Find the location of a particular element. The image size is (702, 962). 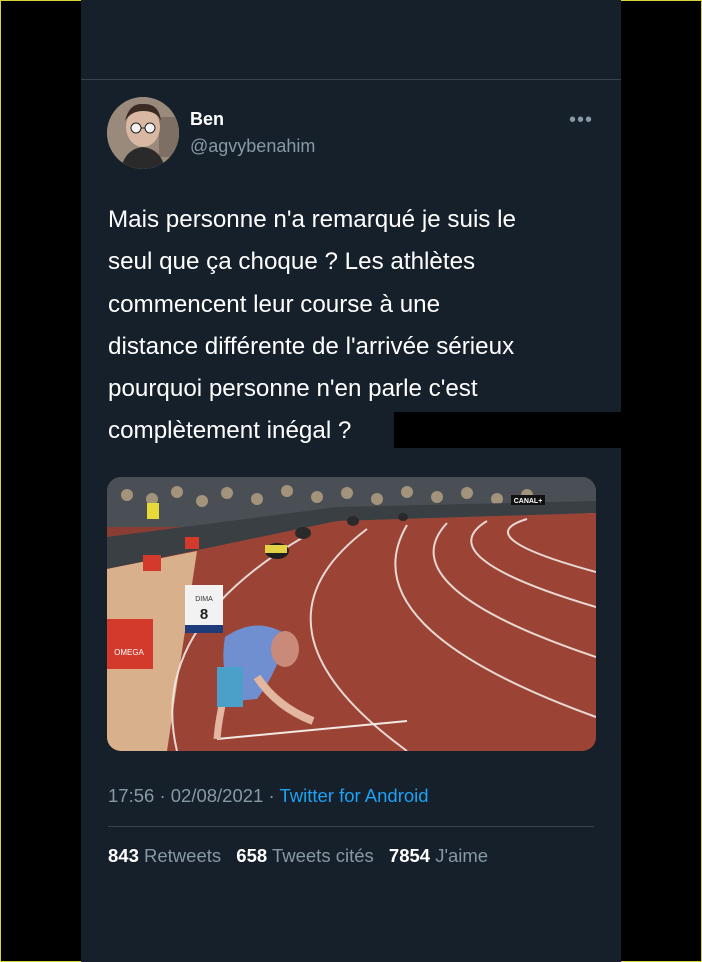

top-divider is located at coordinates (351, 79).